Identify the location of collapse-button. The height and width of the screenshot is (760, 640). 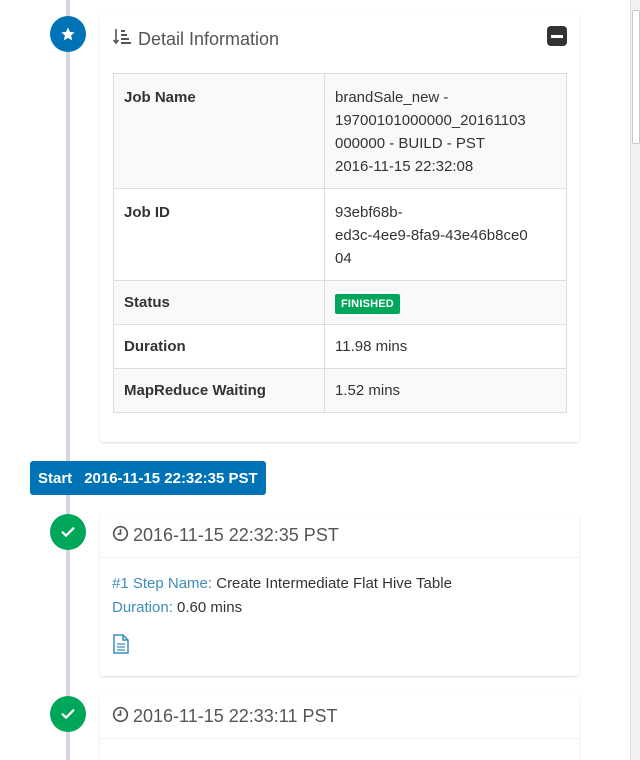
(557, 36).